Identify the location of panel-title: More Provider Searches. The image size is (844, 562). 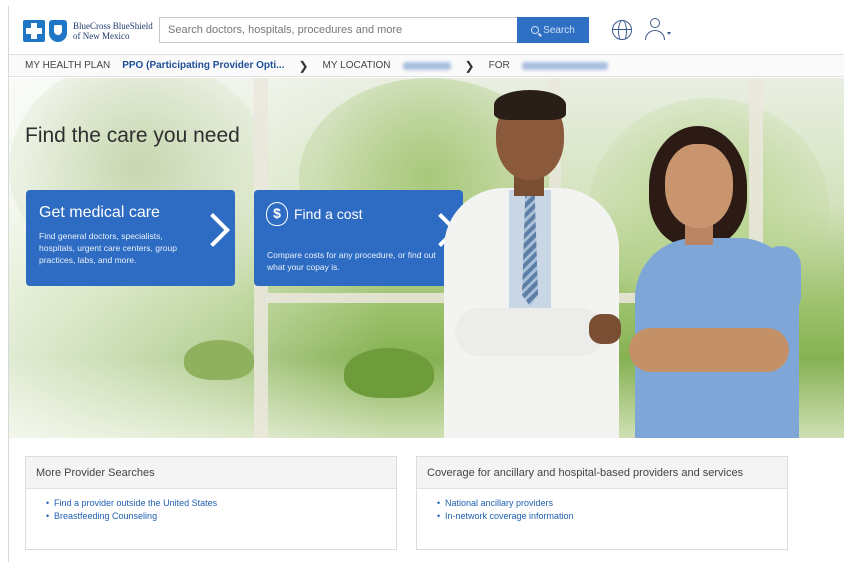
(211, 473).